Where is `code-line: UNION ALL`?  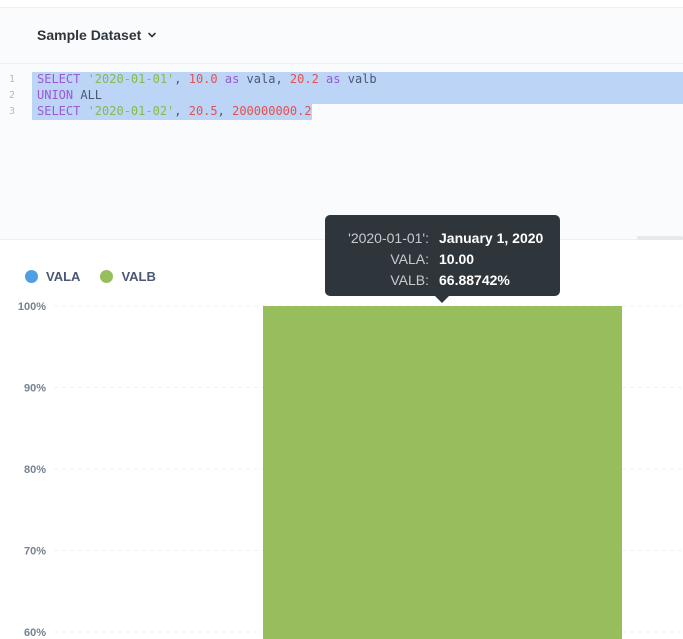
code-line: UNION ALL is located at coordinates (69, 95).